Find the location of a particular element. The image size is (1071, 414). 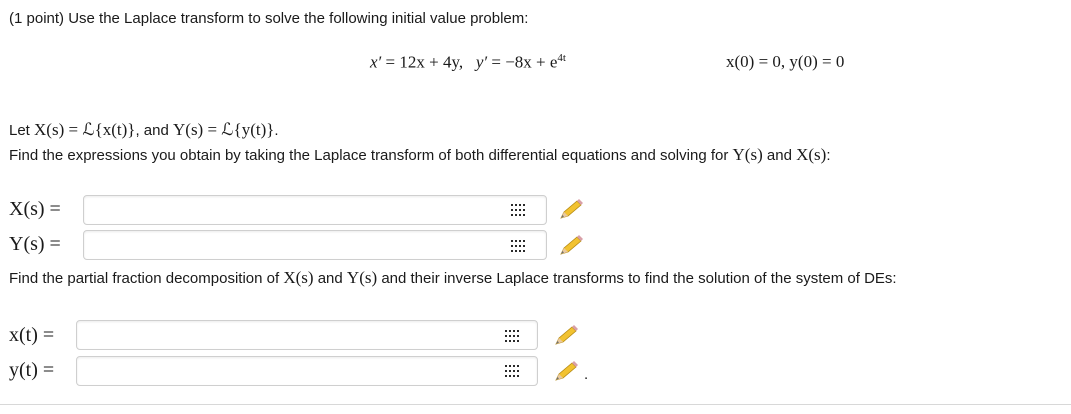

y-t-input is located at coordinates (307, 371).